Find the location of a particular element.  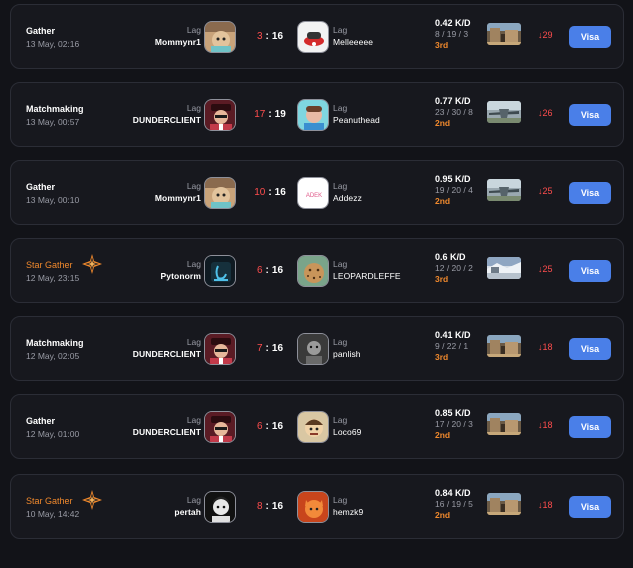

opponent-avatar: ADEK is located at coordinates (313, 193).